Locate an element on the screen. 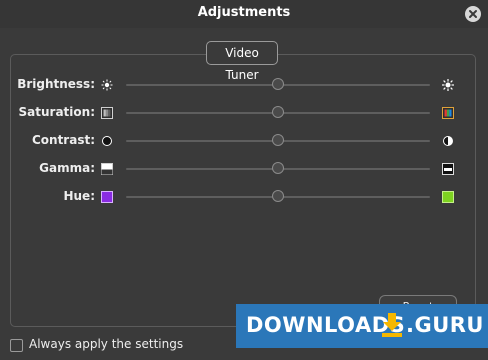 The height and width of the screenshot is (360, 488). contrast-low-icon is located at coordinates (107, 141).